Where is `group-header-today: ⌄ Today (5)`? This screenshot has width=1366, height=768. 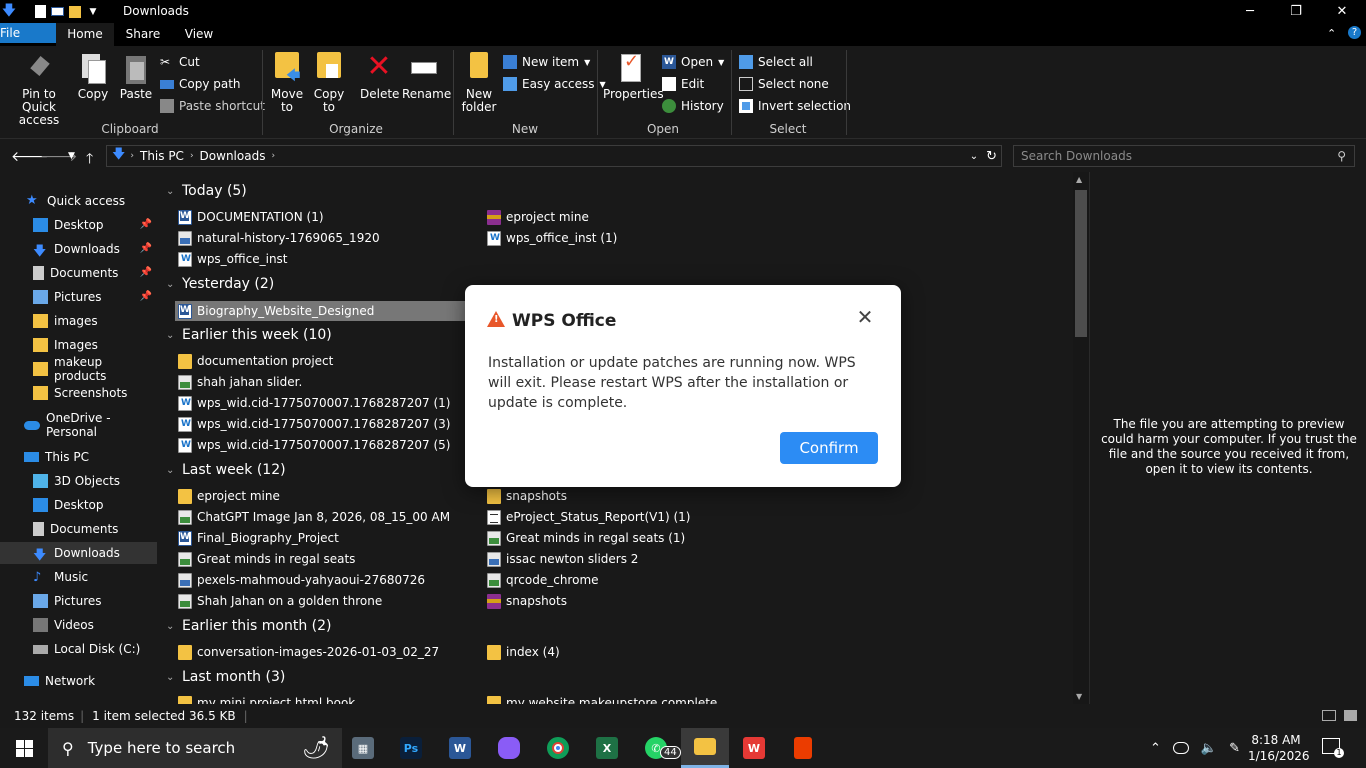
group-header-today: ⌄ Today (5) is located at coordinates (206, 191).